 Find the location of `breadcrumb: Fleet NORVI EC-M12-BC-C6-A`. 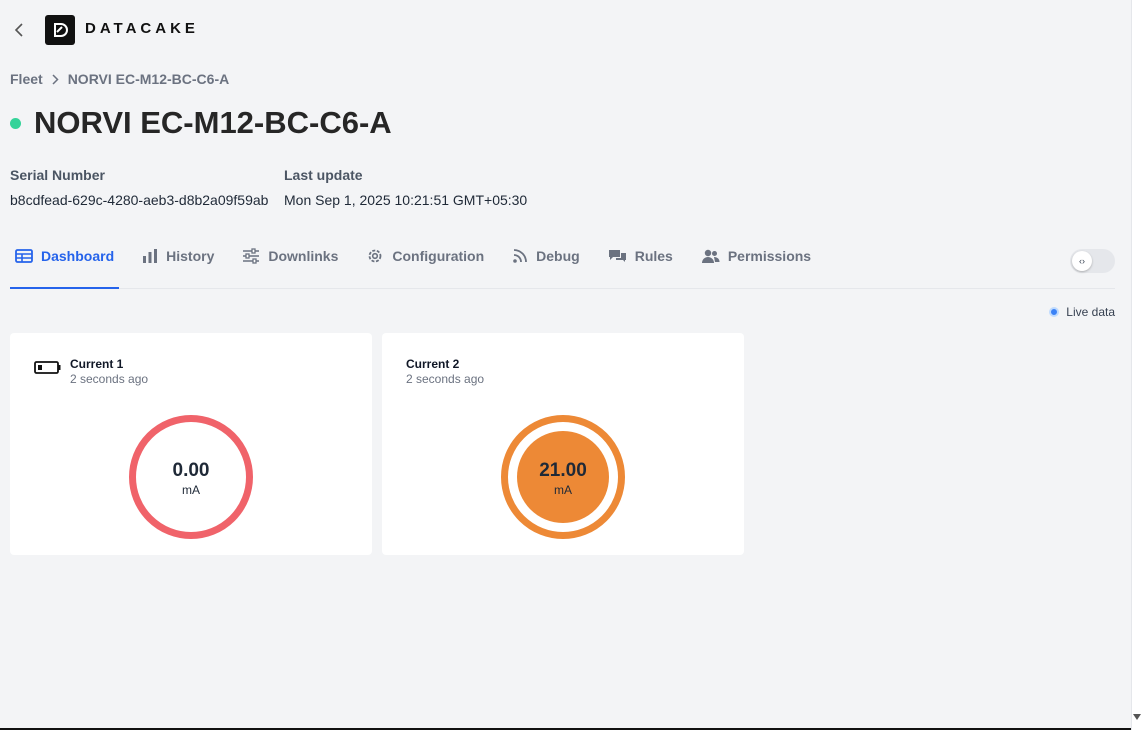

breadcrumb: Fleet NORVI EC-M12-BC-C6-A is located at coordinates (119, 79).